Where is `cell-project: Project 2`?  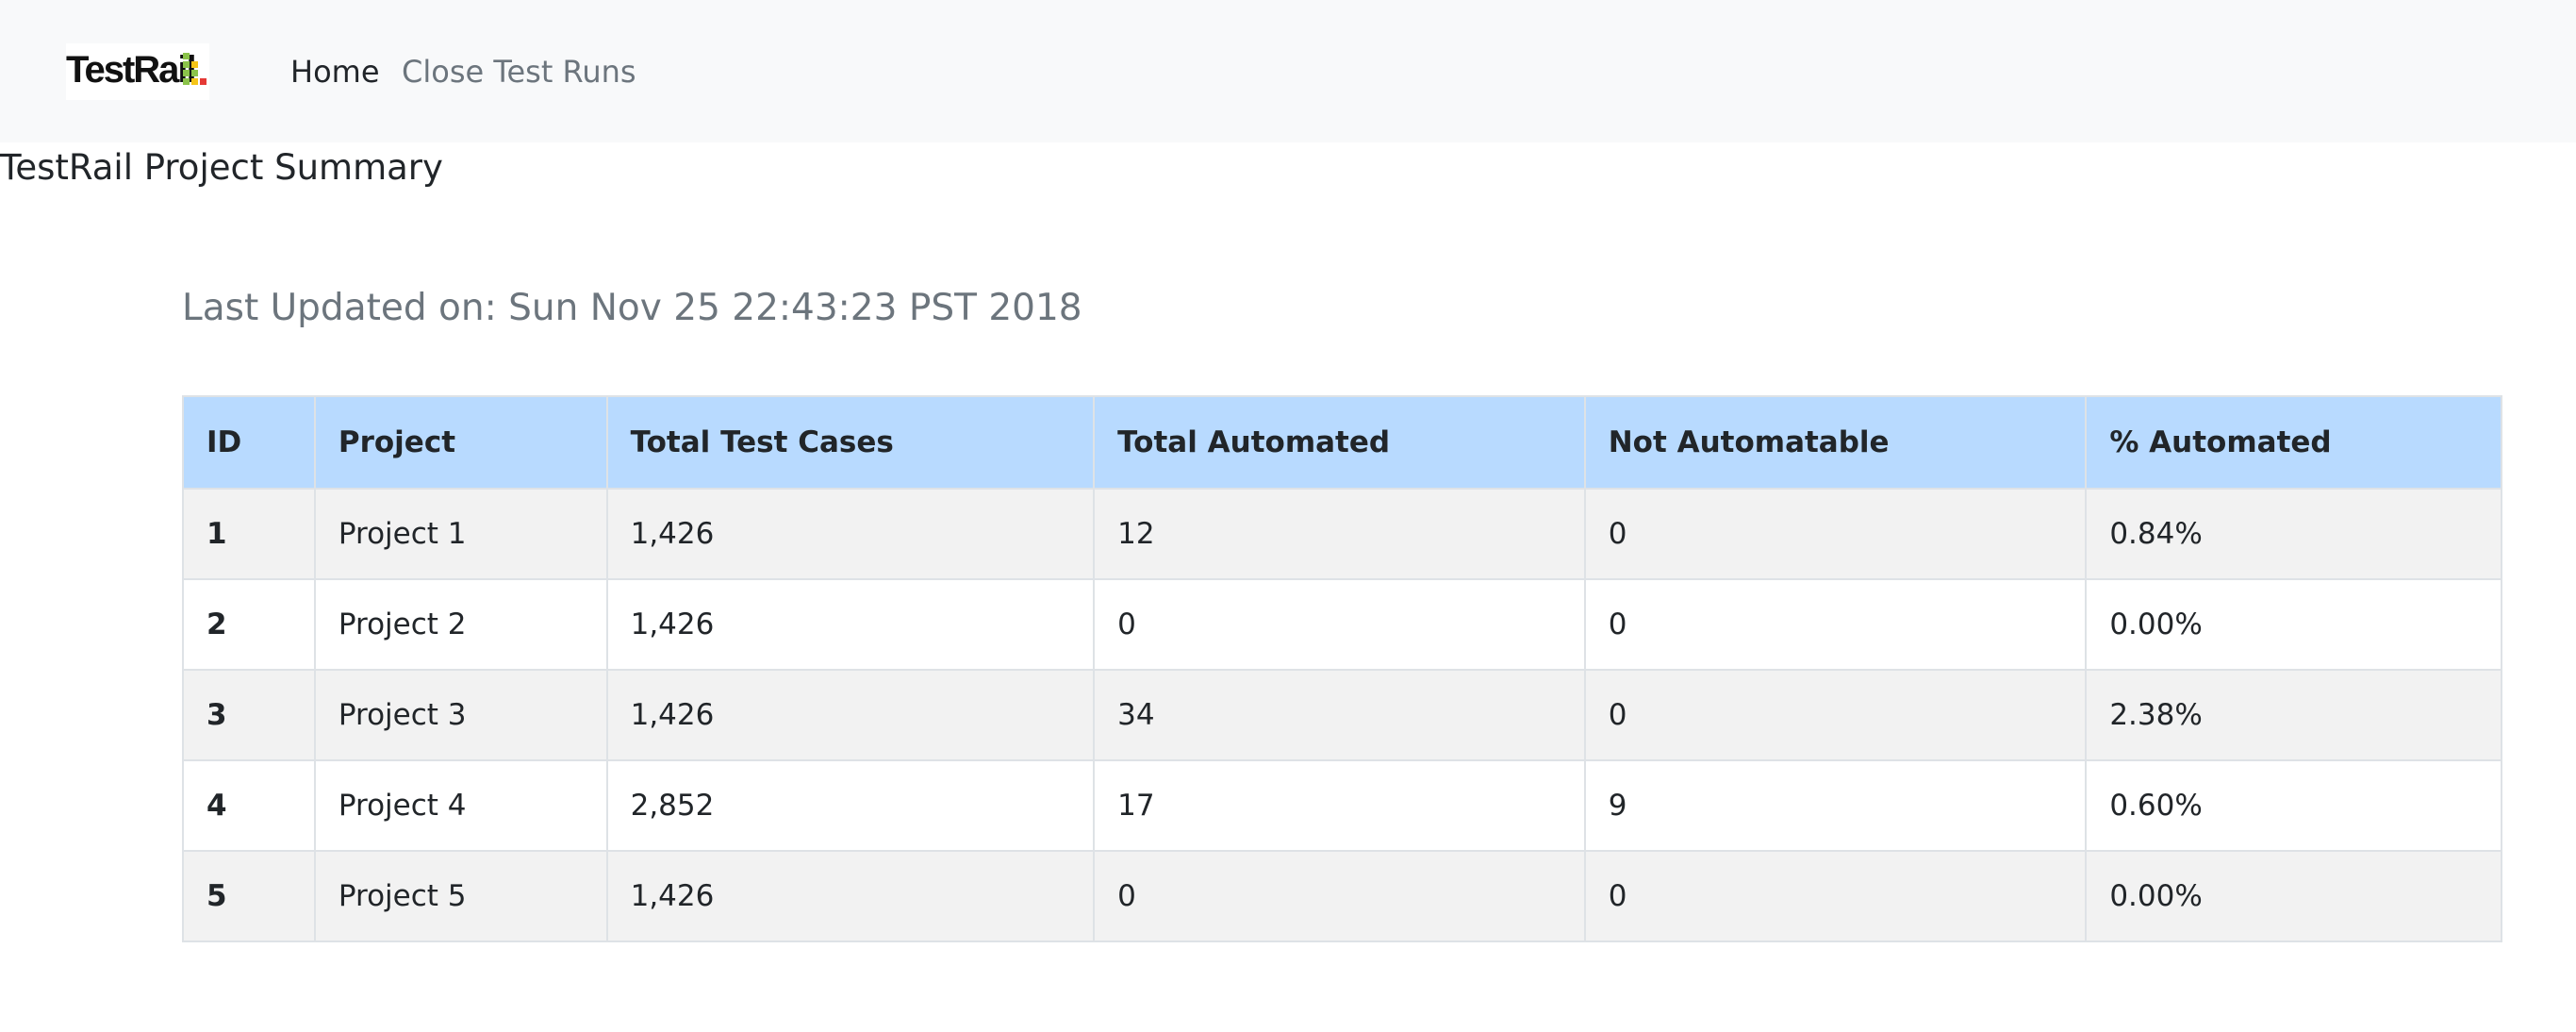
cell-project: Project 2 is located at coordinates (460, 625).